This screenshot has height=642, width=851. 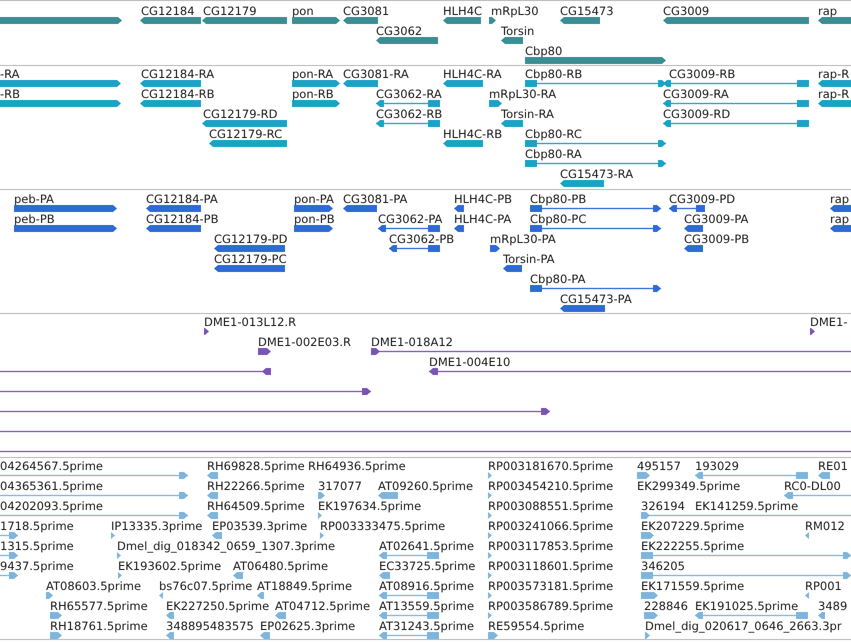 What do you see at coordinates (469, 362) in the screenshot?
I see `feature-label: DME1-004E10` at bounding box center [469, 362].